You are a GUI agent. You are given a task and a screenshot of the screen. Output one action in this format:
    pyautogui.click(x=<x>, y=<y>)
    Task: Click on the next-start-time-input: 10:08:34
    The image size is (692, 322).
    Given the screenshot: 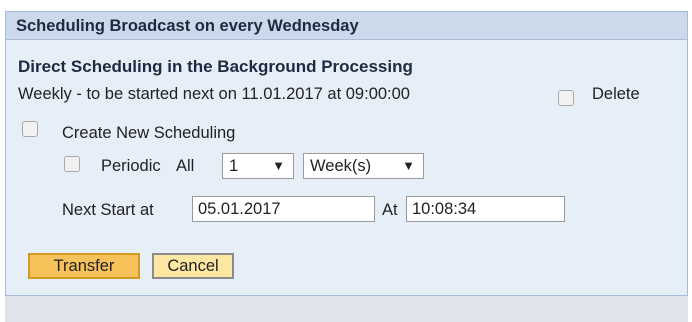 What is the action you would take?
    pyautogui.click(x=485, y=209)
    